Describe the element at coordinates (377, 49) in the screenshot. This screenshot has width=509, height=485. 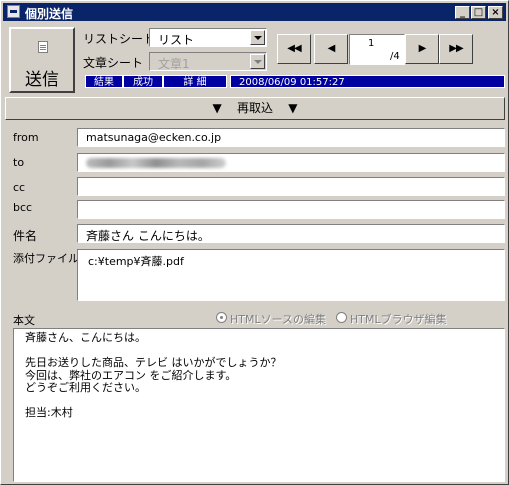
I see `page-indicator: 1 /4` at that location.